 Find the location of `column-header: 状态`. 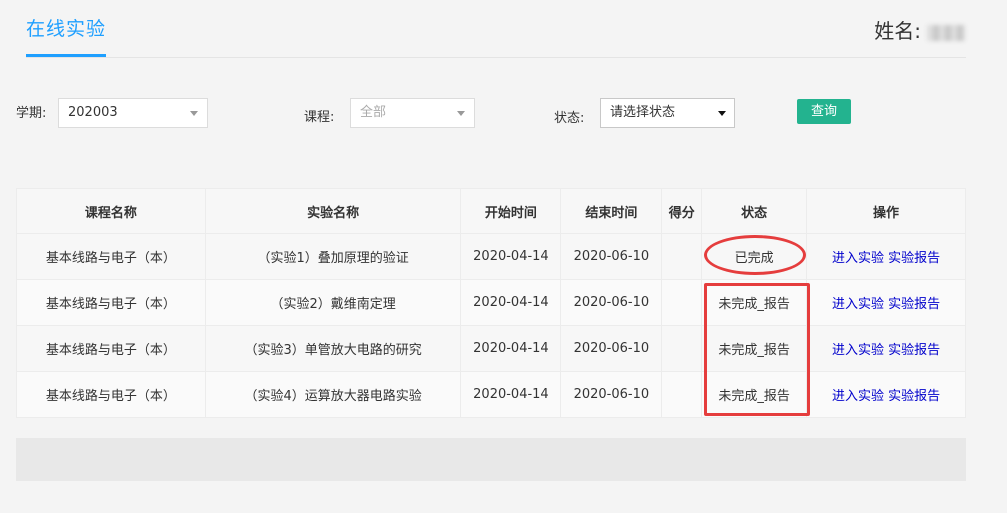

column-header: 状态 is located at coordinates (754, 211).